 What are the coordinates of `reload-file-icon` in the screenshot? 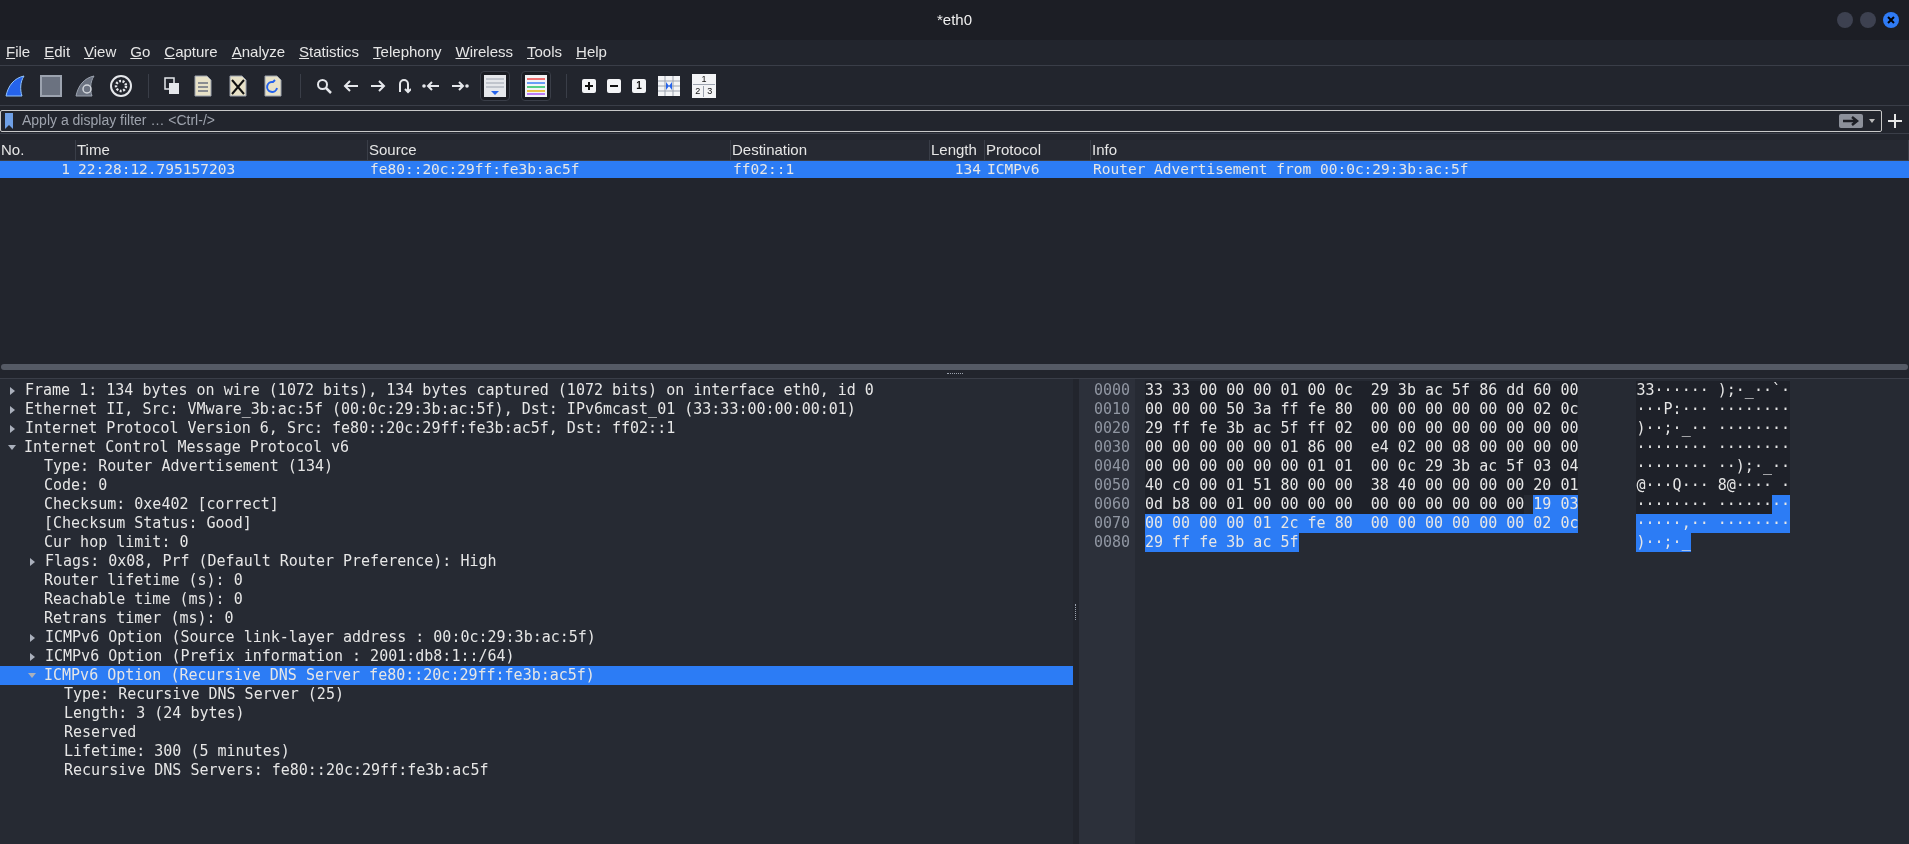 It's located at (273, 85).